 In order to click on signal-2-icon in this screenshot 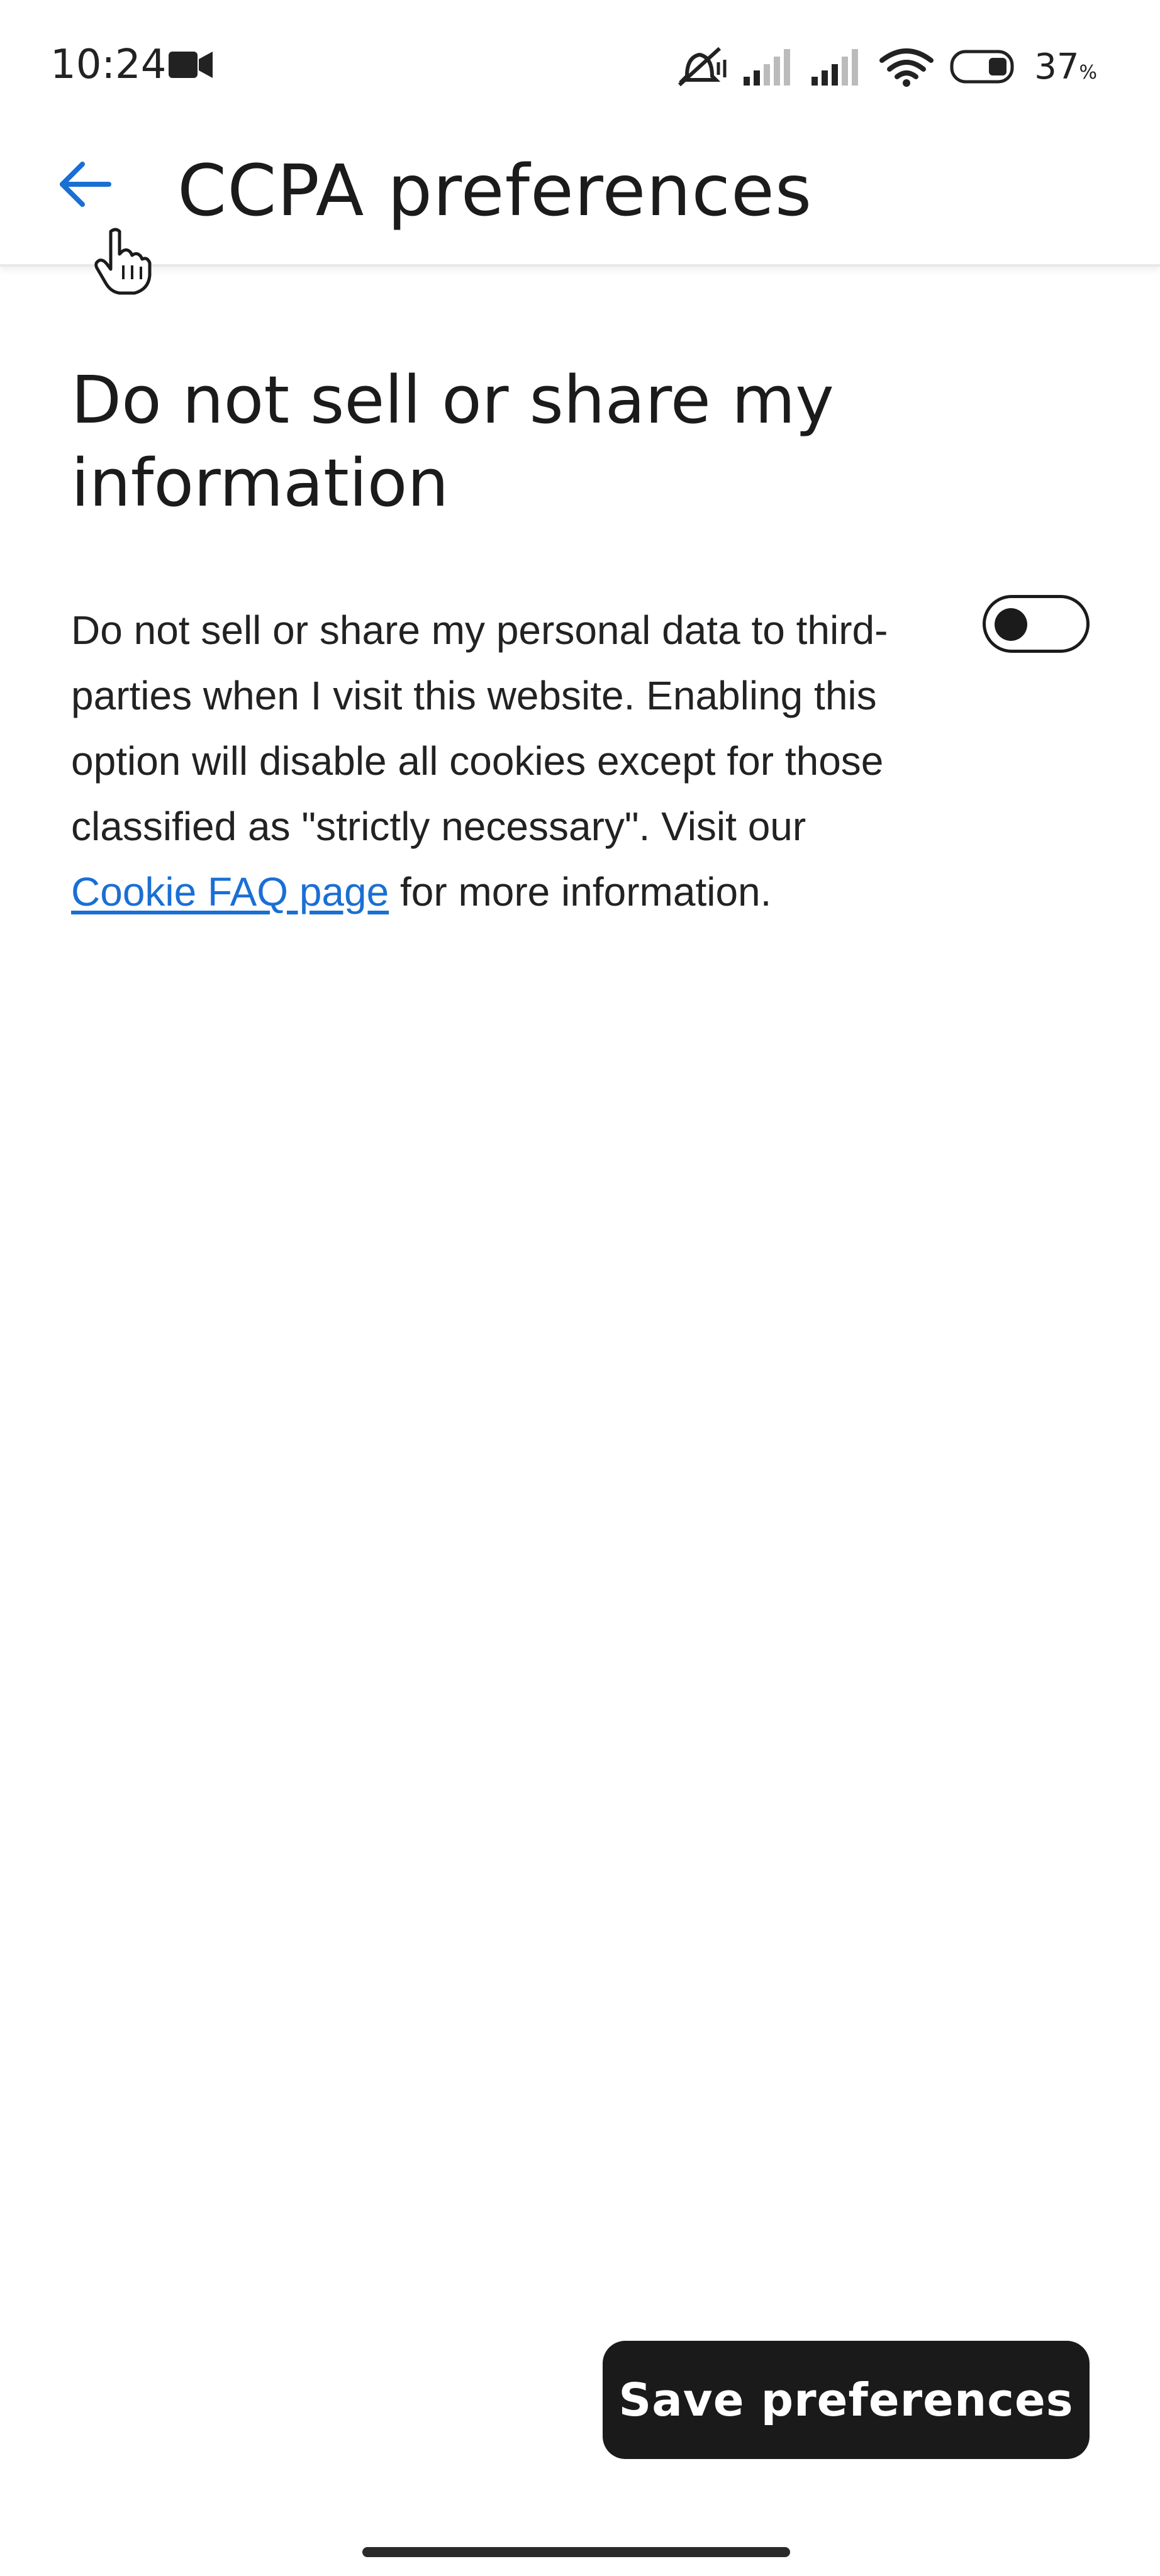, I will do `click(837, 67)`.